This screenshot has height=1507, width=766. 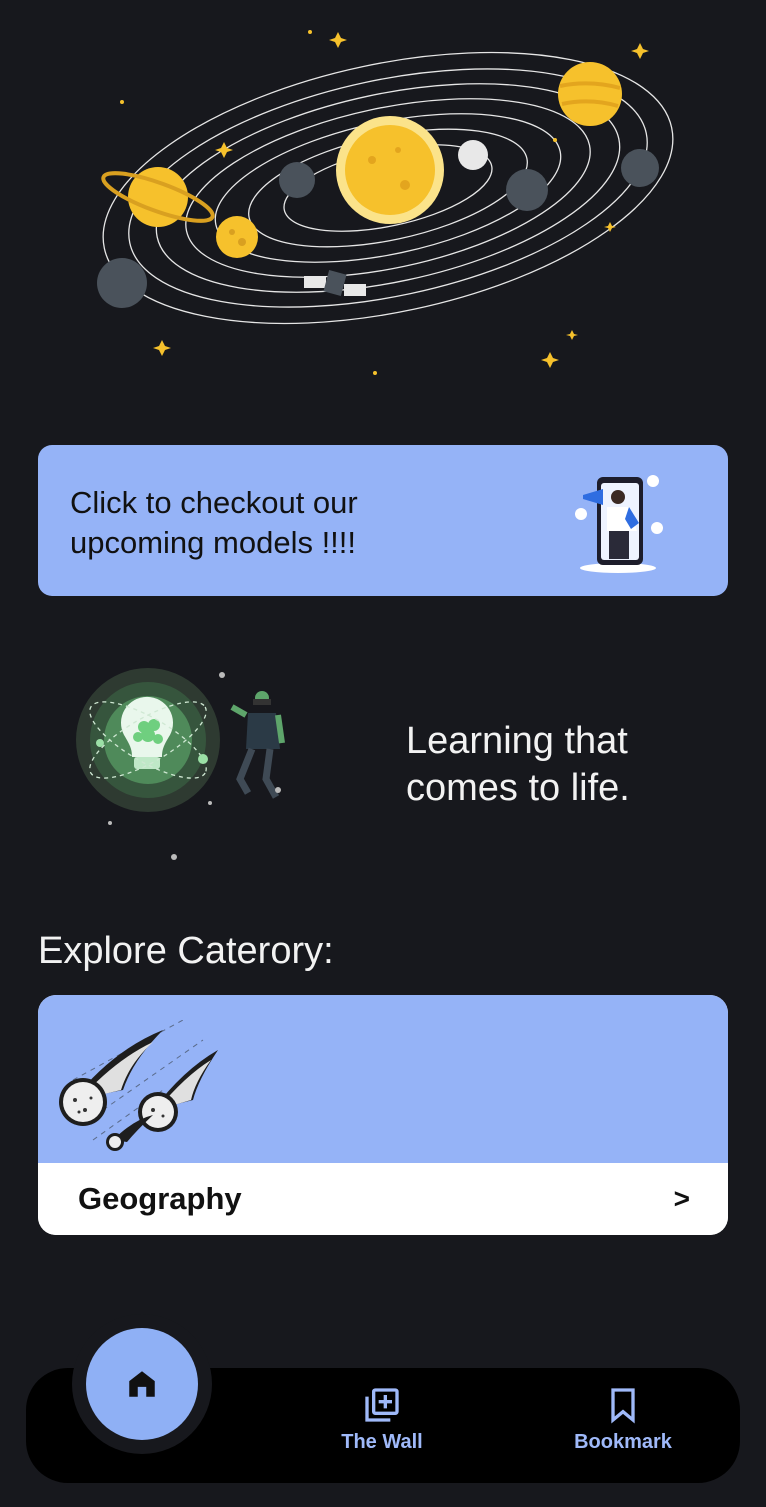 I want to click on home-icon, so click(x=142, y=1384).